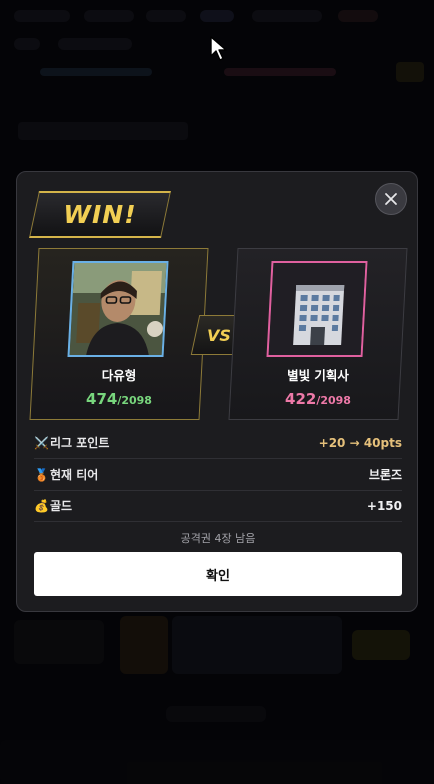 The height and width of the screenshot is (784, 434). Describe the element at coordinates (41, 505) in the screenshot. I see `money-bag-icon: 💰` at that location.